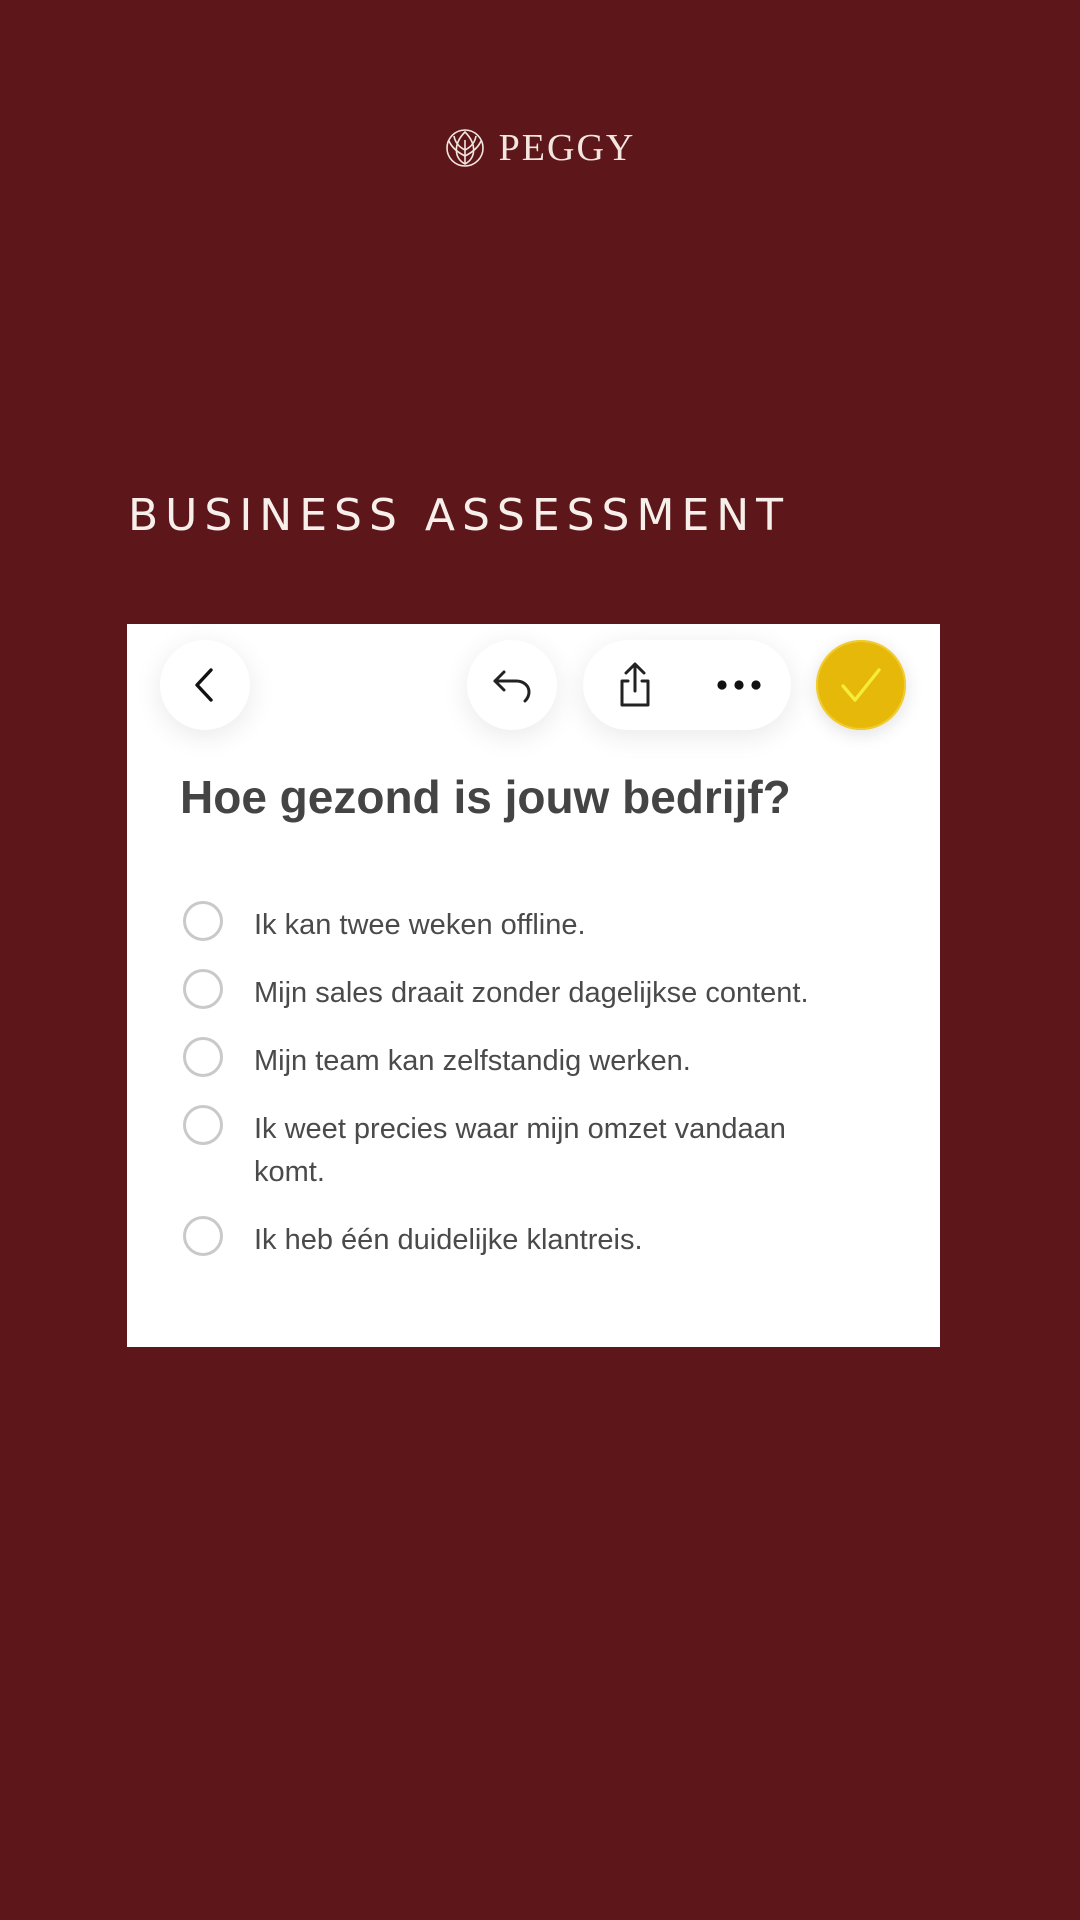 This screenshot has width=1080, height=1920. Describe the element at coordinates (464, 148) in the screenshot. I see `peggy-emblem-icon` at that location.